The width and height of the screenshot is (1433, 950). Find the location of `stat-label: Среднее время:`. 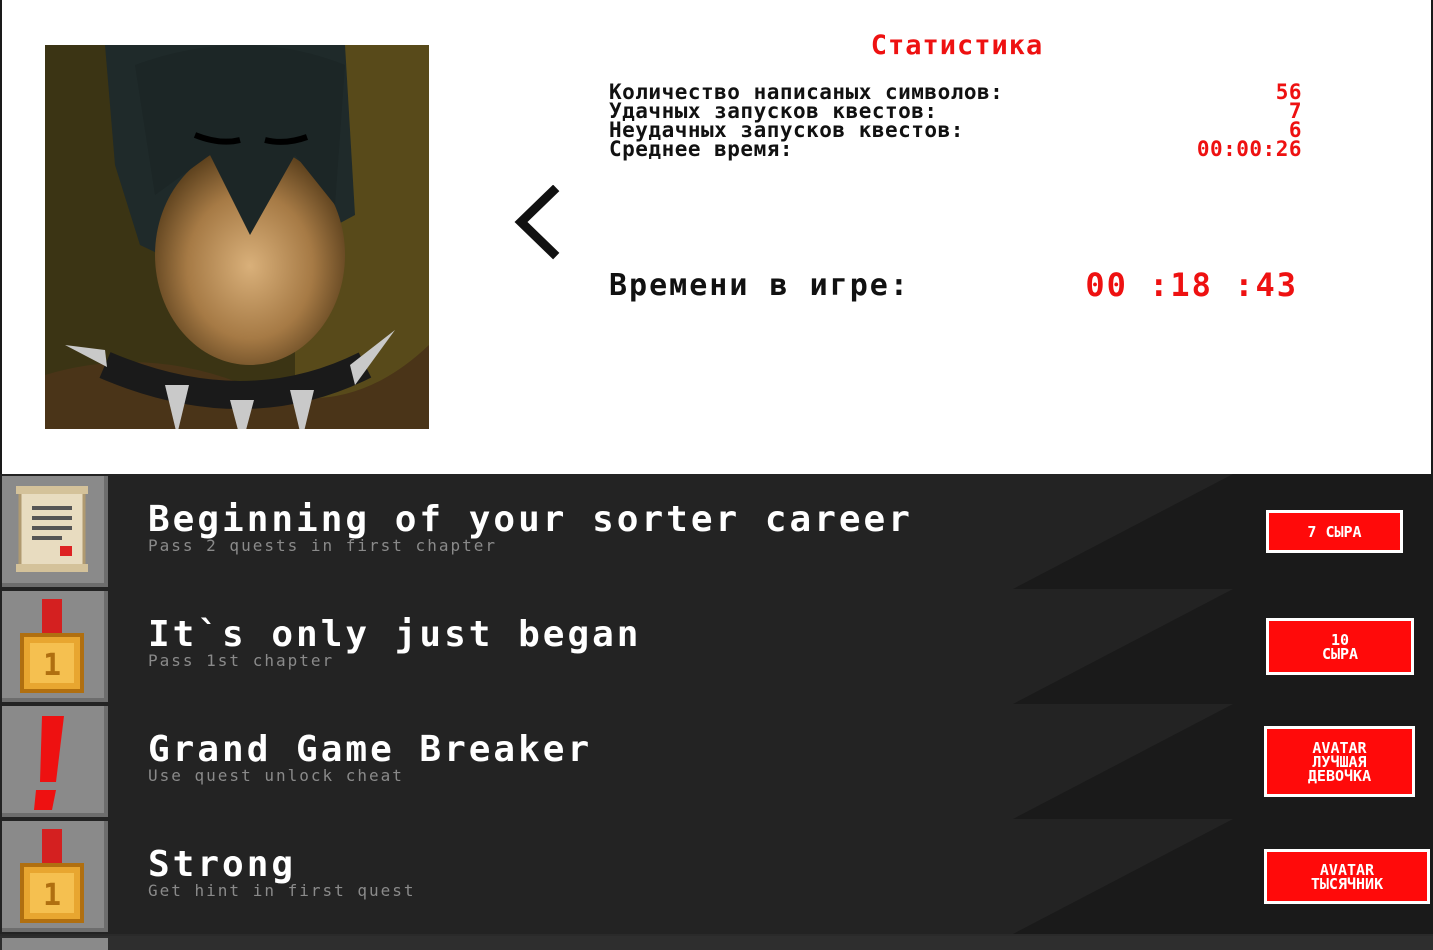

stat-label: Среднее время: is located at coordinates (701, 149).